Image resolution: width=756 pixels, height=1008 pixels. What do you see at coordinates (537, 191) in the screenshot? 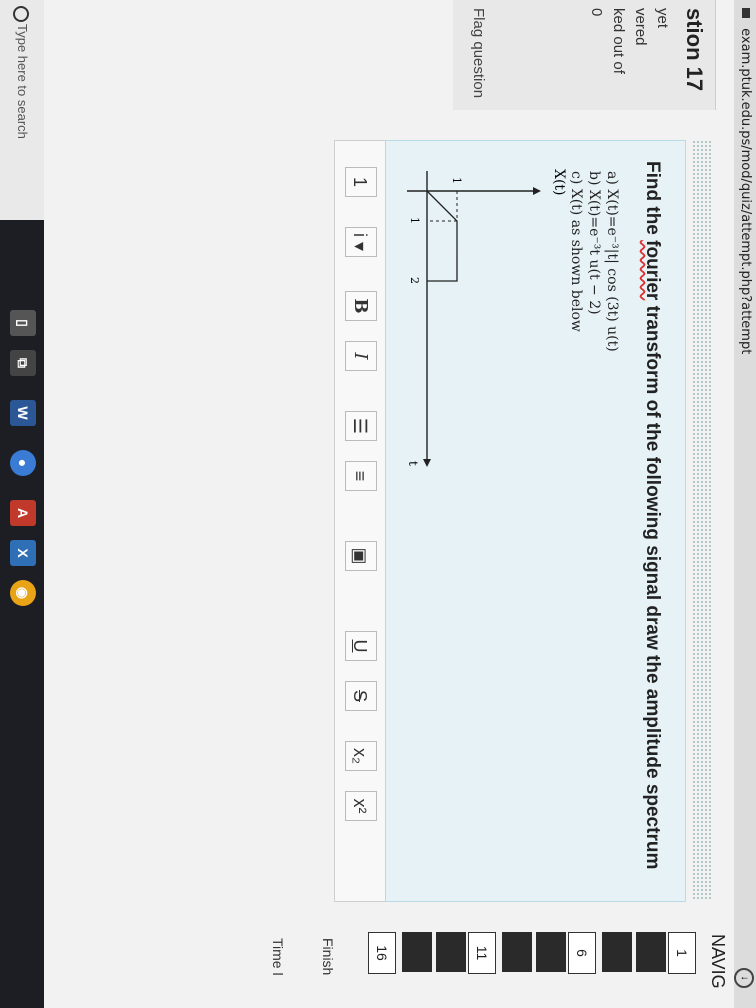
I see `y-axis-arrow` at bounding box center [537, 191].